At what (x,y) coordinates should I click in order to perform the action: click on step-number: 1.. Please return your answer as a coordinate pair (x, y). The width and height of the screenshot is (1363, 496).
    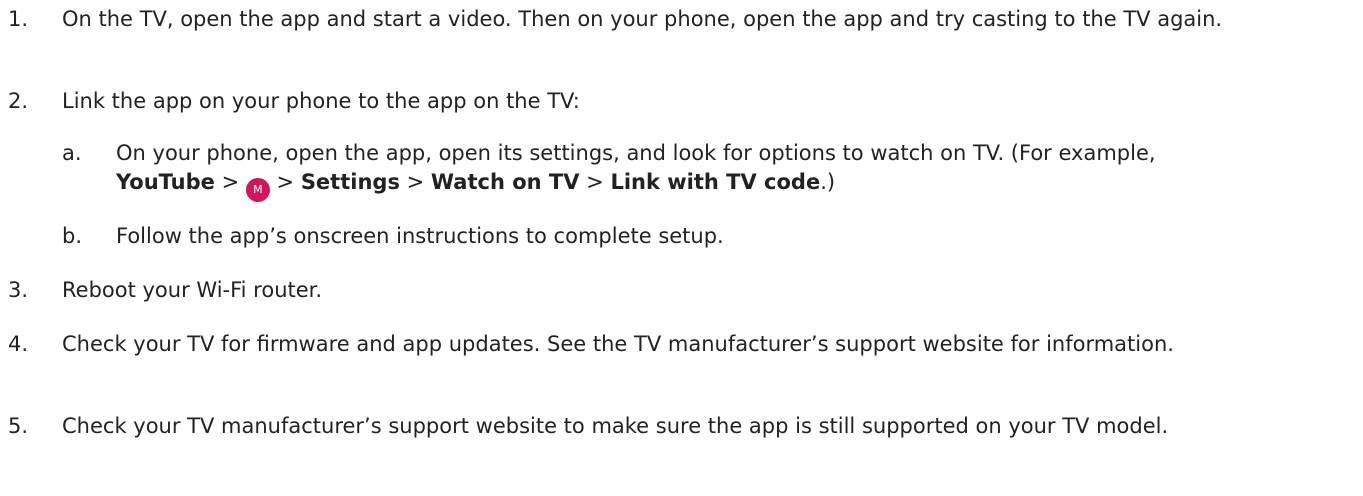
    Looking at the image, I should click on (18, 19).